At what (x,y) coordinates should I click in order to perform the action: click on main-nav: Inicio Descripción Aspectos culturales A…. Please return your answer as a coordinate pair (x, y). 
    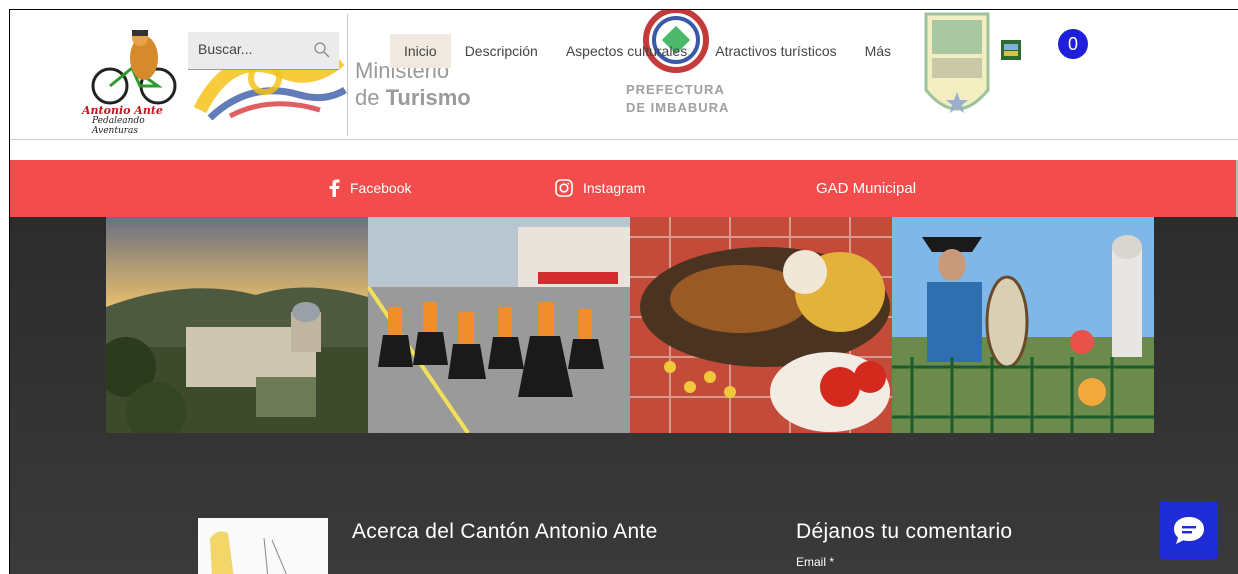
    Looking at the image, I should click on (647, 51).